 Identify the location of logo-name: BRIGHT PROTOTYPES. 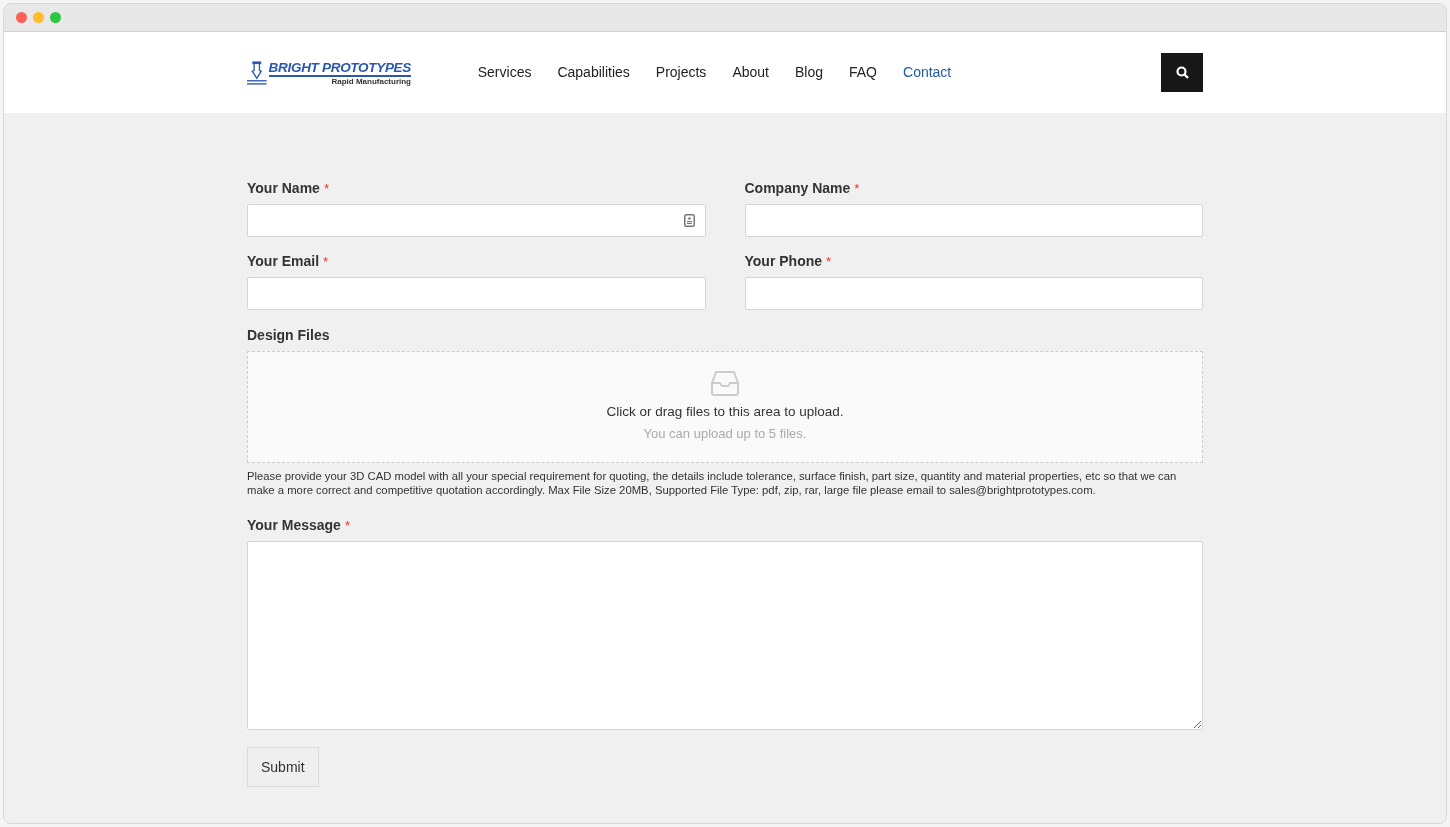
(339, 68).